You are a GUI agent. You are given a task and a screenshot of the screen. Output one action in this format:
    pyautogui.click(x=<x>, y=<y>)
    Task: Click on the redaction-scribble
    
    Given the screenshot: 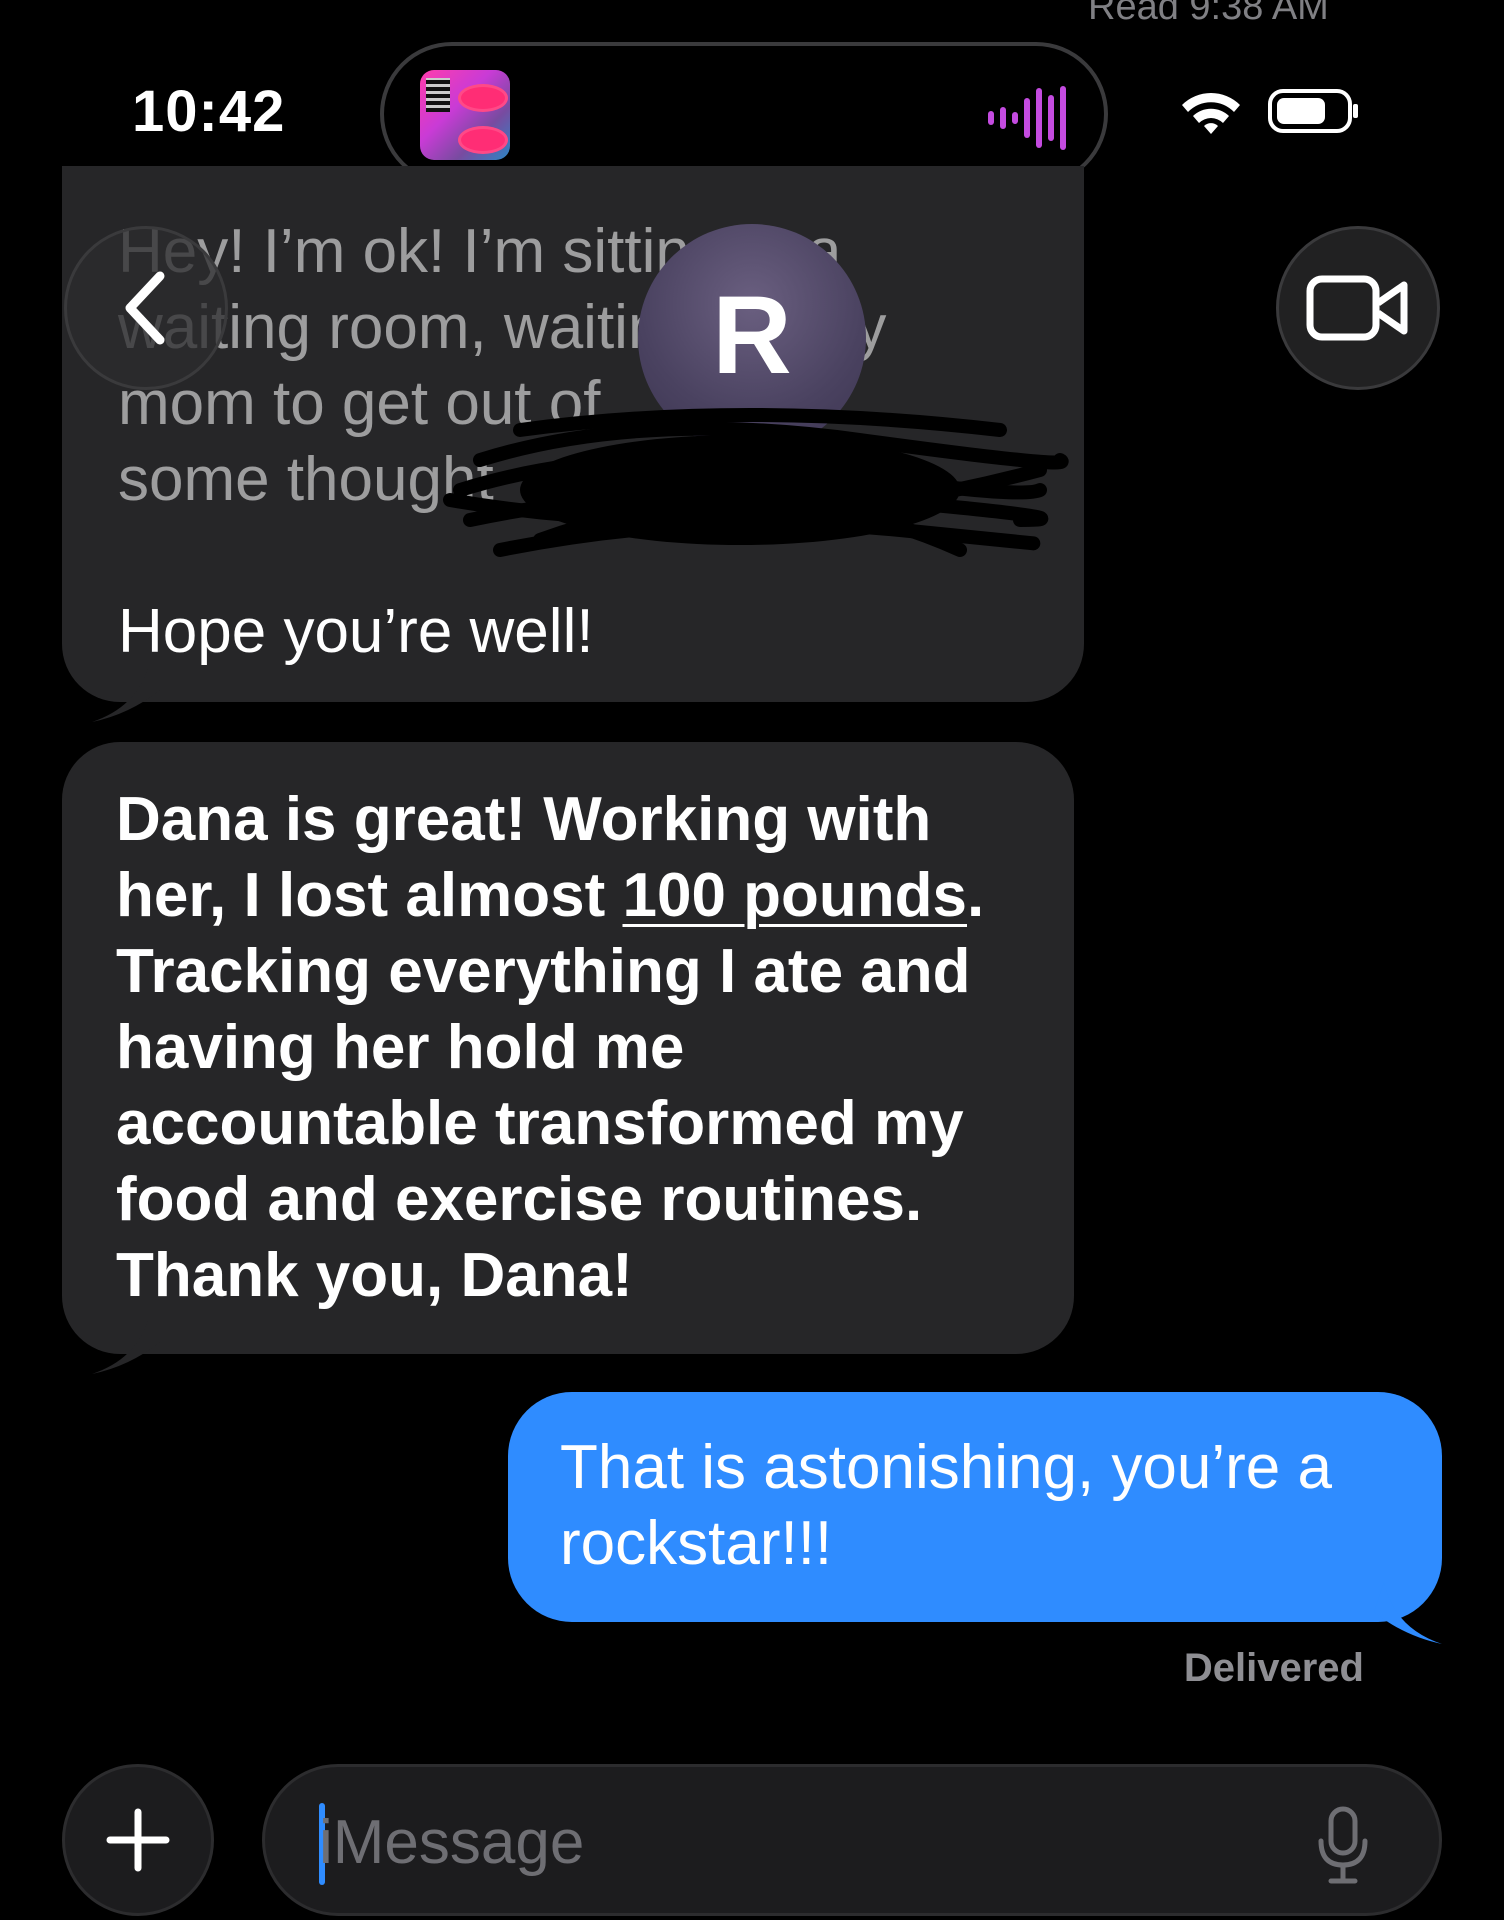 What is the action you would take?
    pyautogui.click(x=756, y=482)
    